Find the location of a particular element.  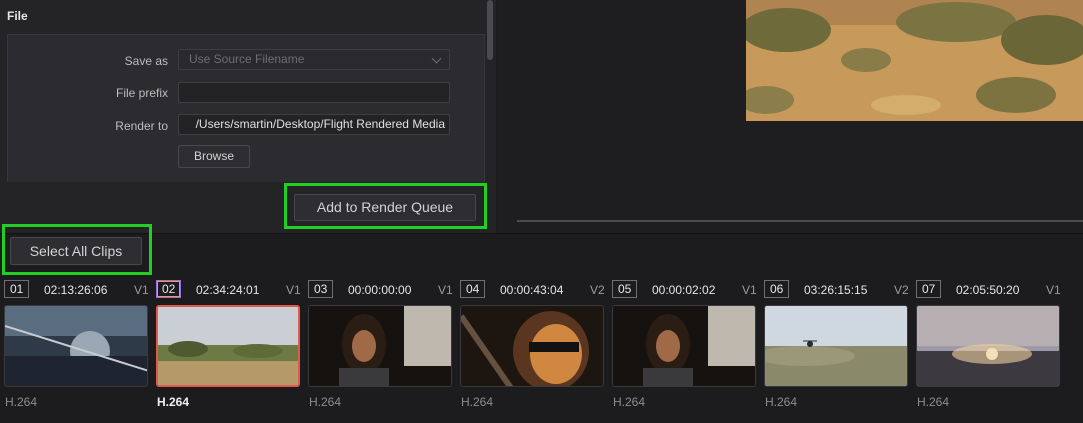

chevron-down-icon is located at coordinates (436, 58).